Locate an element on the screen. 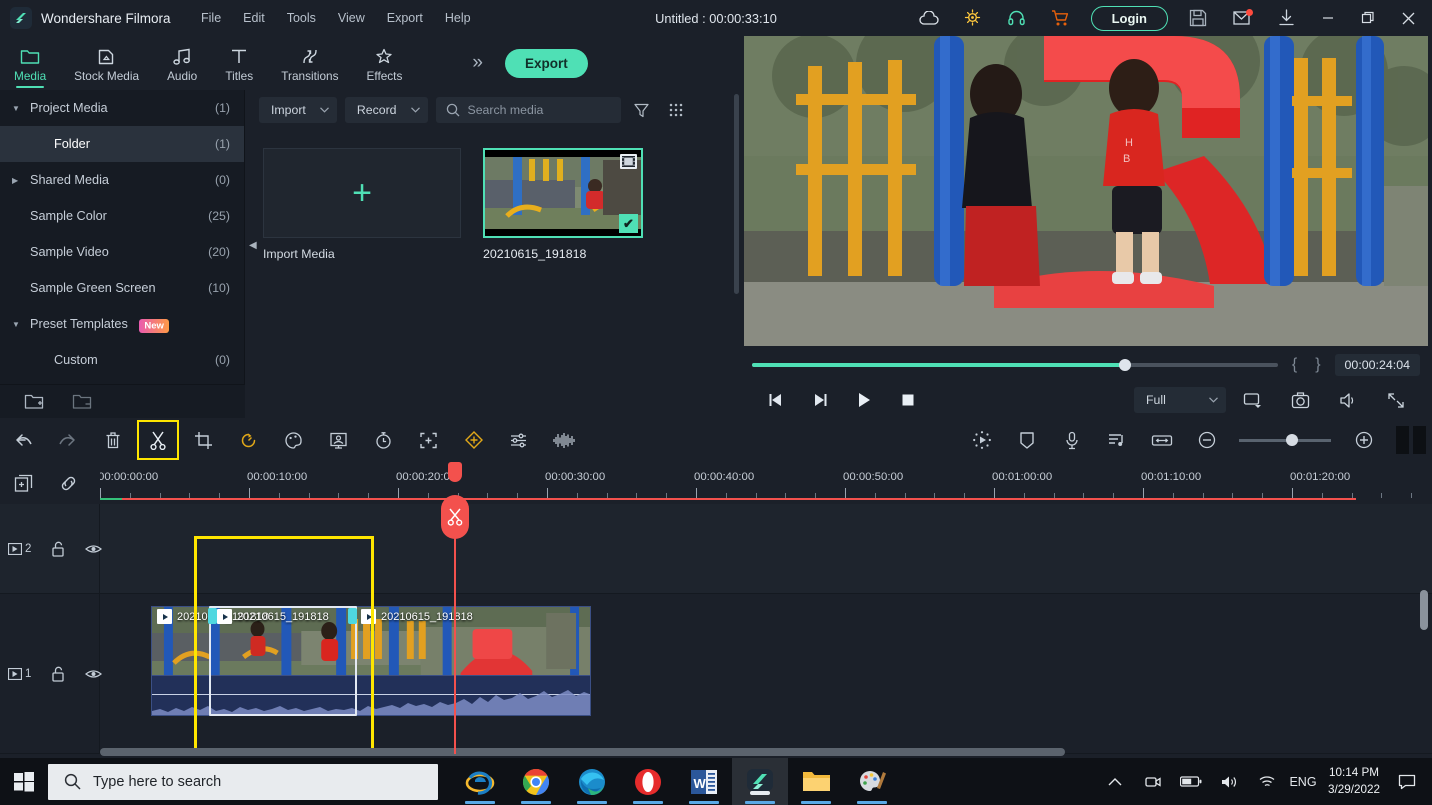 Image resolution: width=1432 pixels, height=805 pixels. login-button: Login is located at coordinates (1129, 18).